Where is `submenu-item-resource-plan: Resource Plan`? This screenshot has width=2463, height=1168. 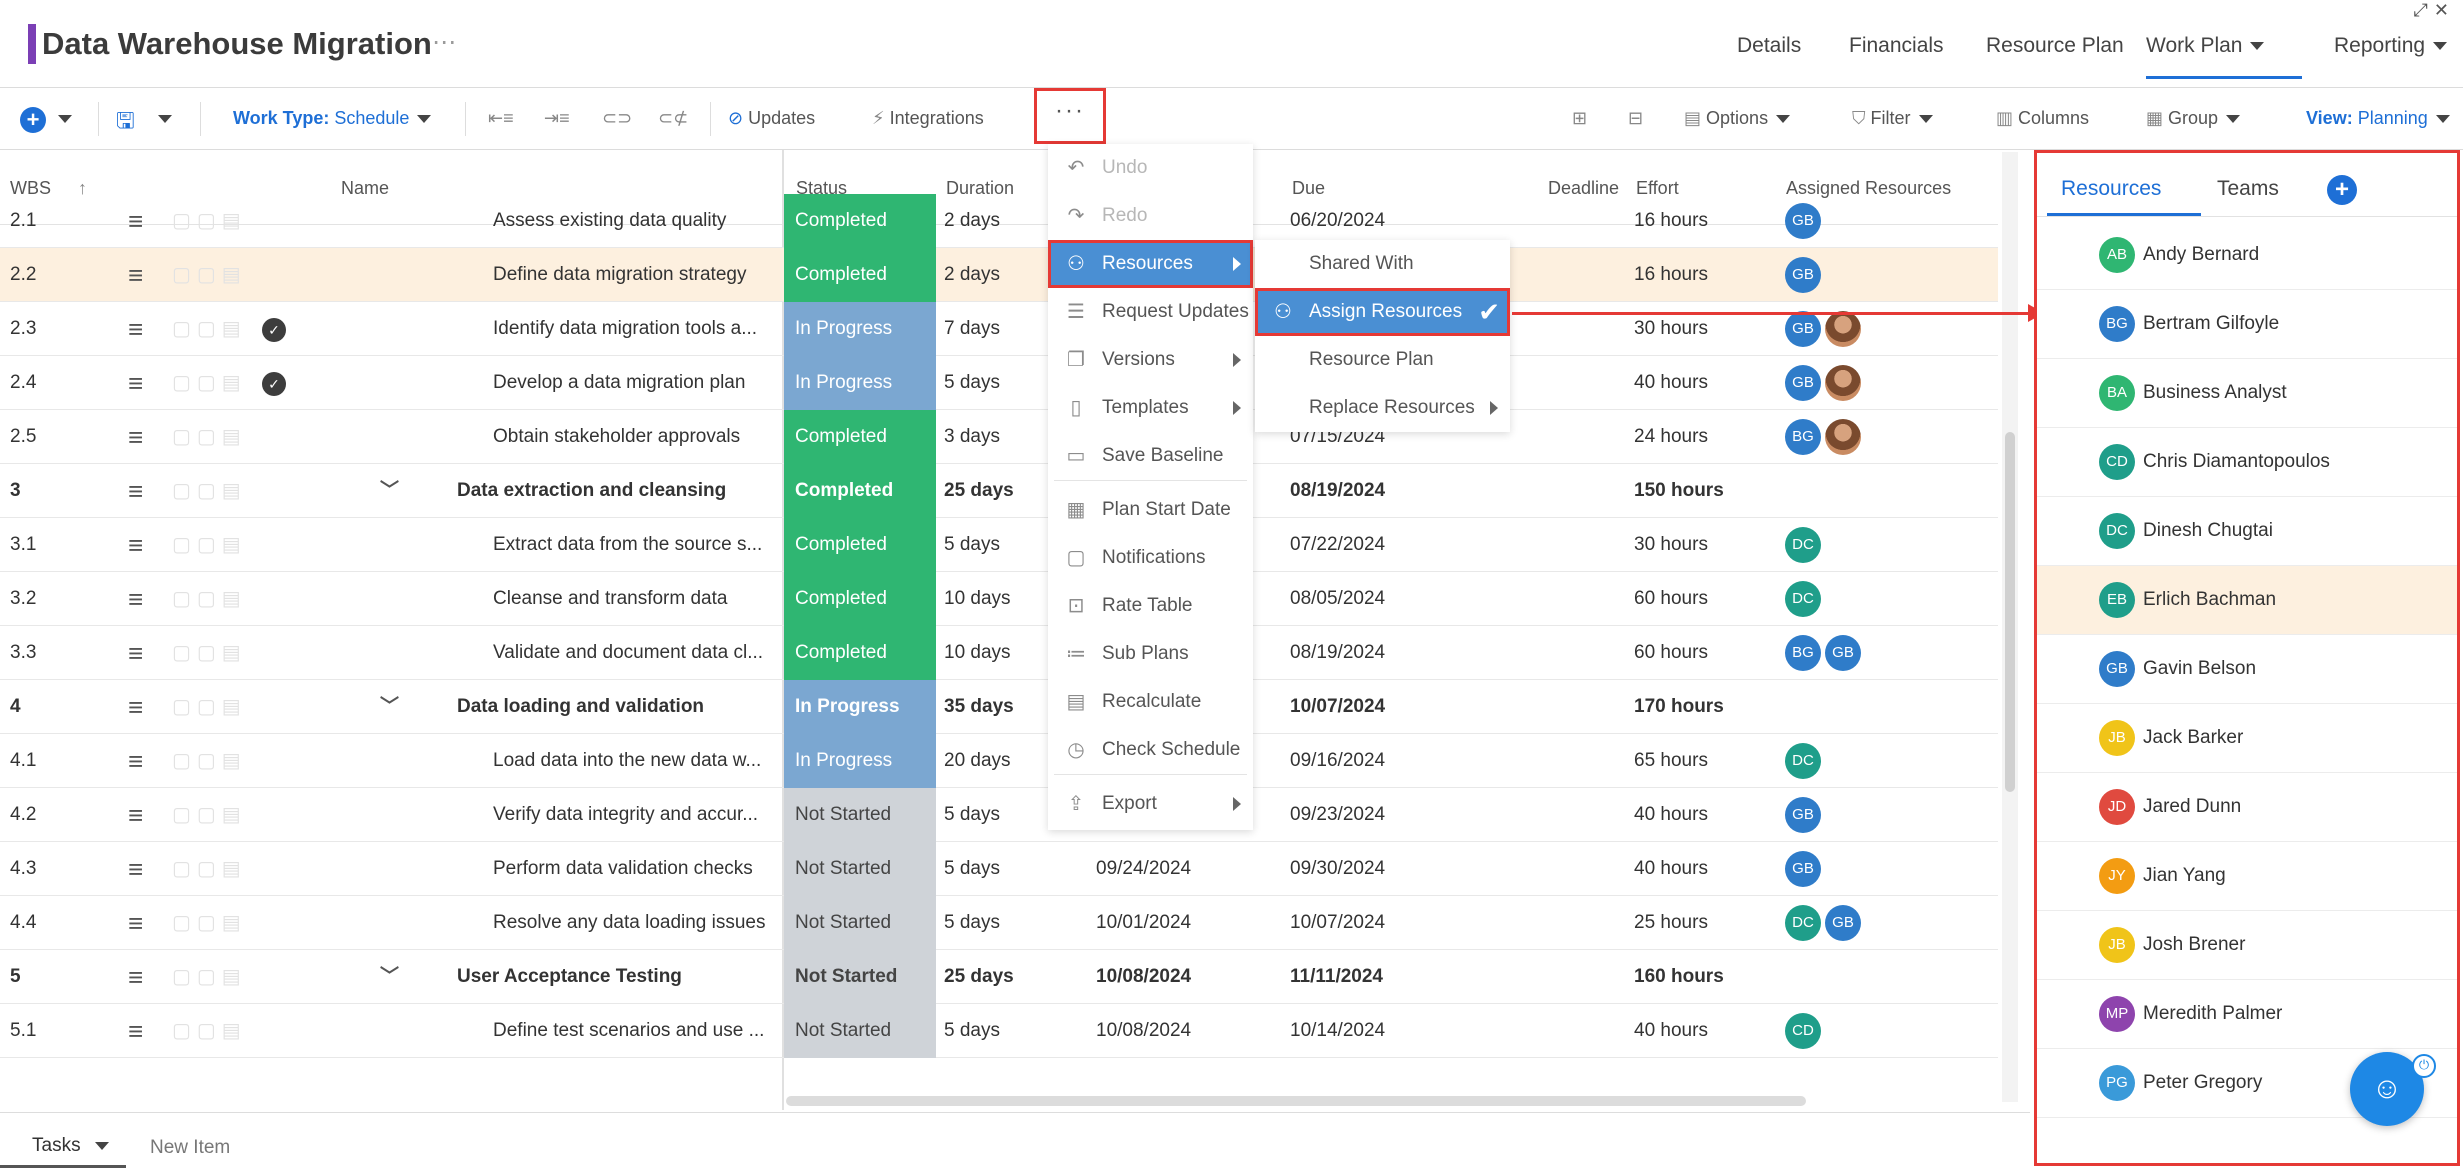
submenu-item-resource-plan: Resource Plan is located at coordinates (1382, 360).